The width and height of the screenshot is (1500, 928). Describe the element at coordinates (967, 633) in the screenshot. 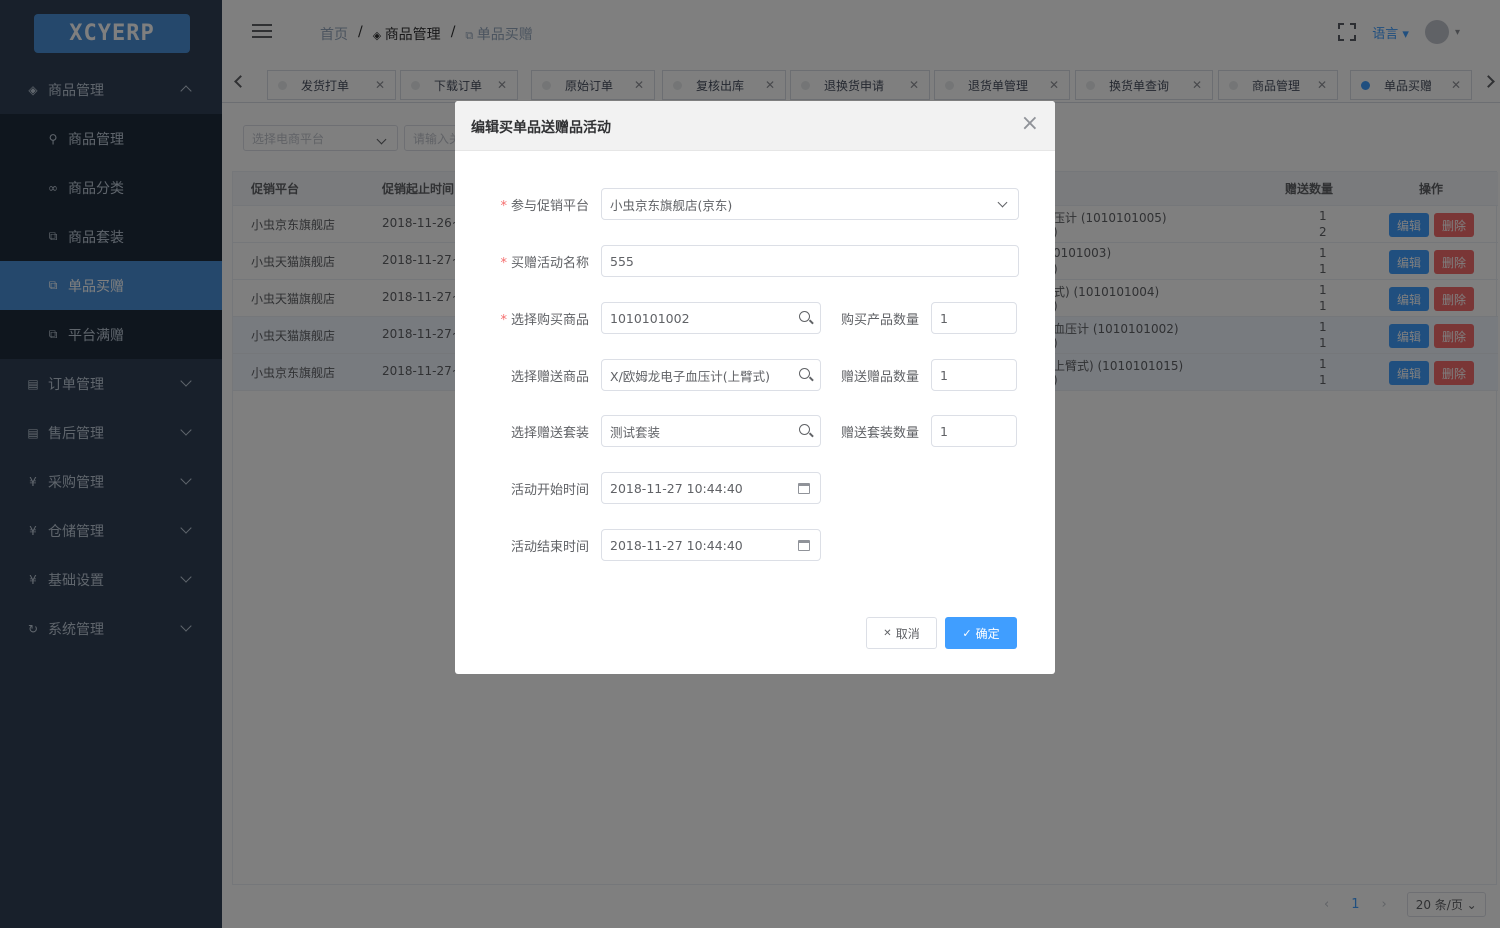

I see `check-icon: ✓` at that location.